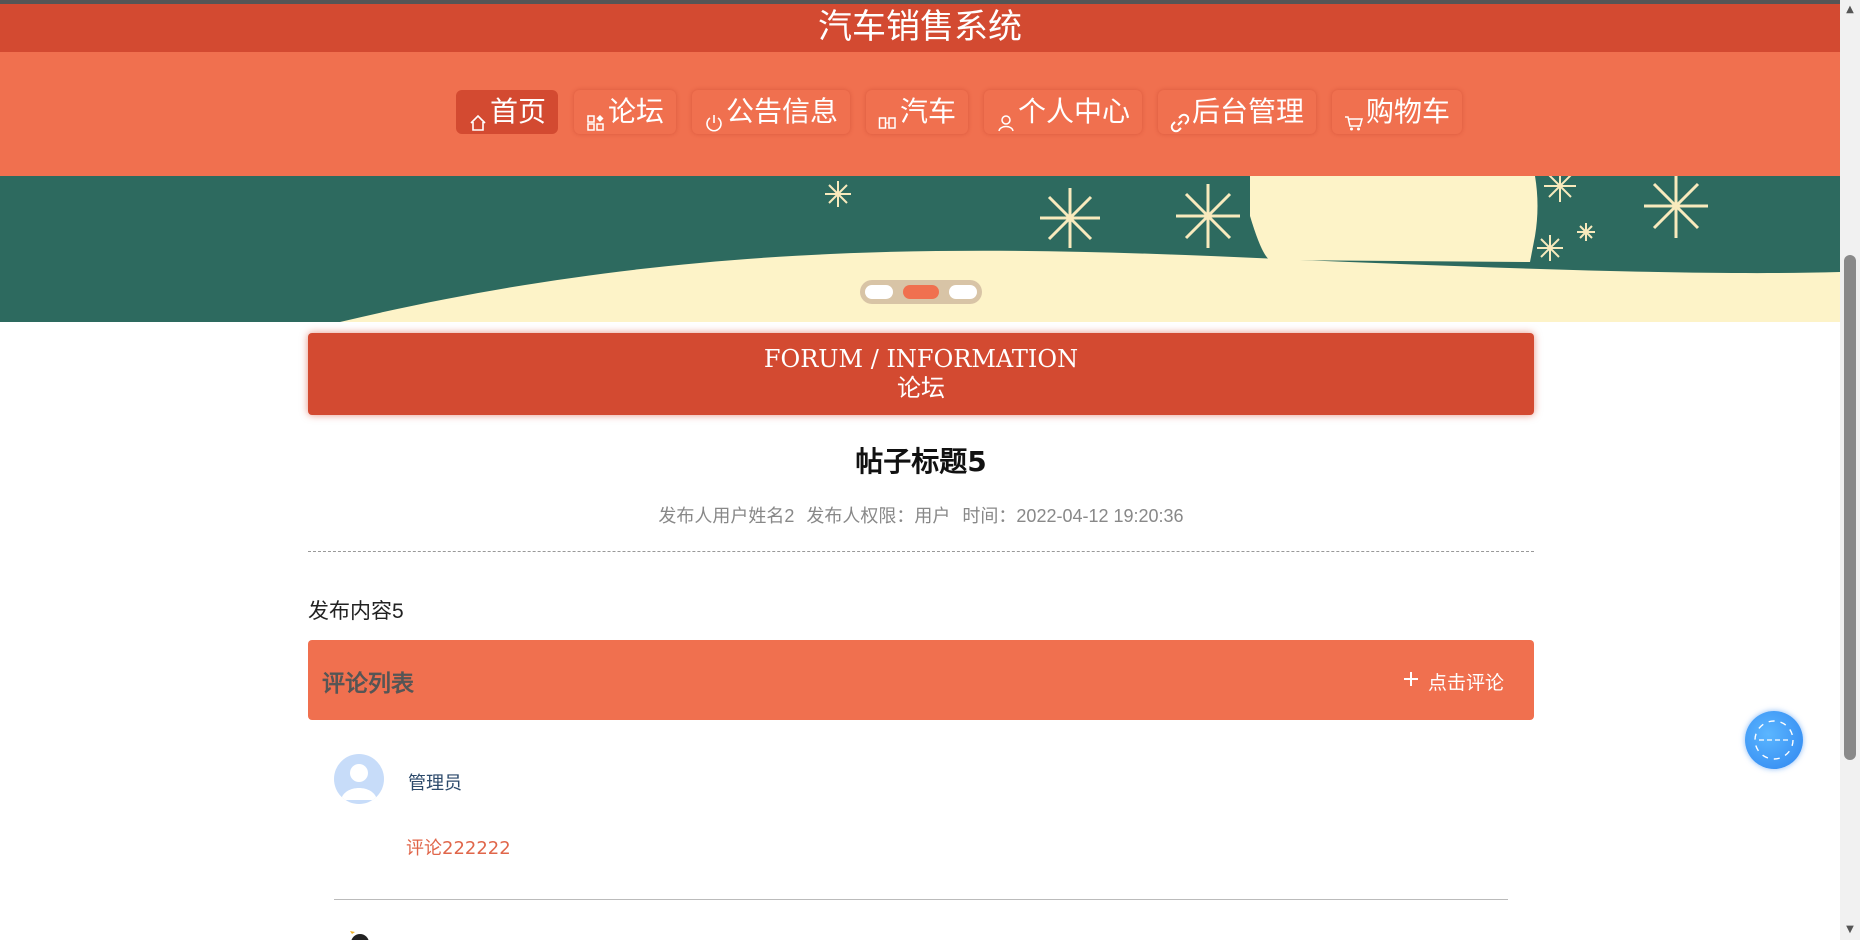  Describe the element at coordinates (368, 684) in the screenshot. I see `comment-list-title: 评论列表` at that location.